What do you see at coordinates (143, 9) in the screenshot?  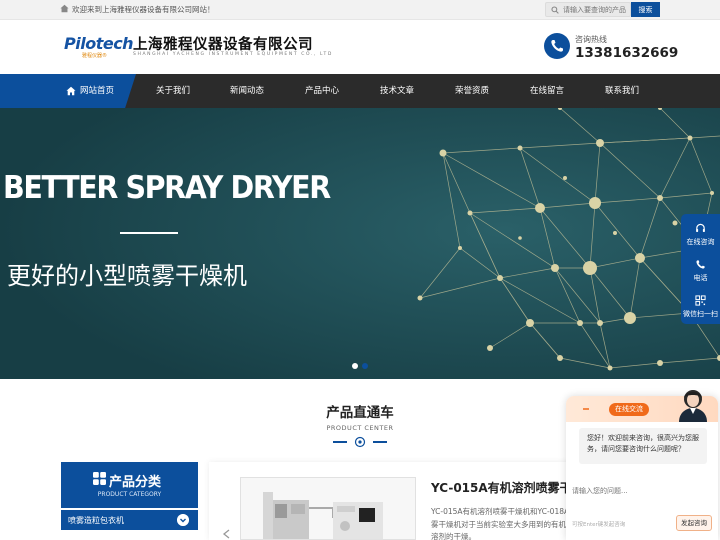 I see `welcome-text: 欢迎来到上海雅程仪器设备有限公司网站！` at bounding box center [143, 9].